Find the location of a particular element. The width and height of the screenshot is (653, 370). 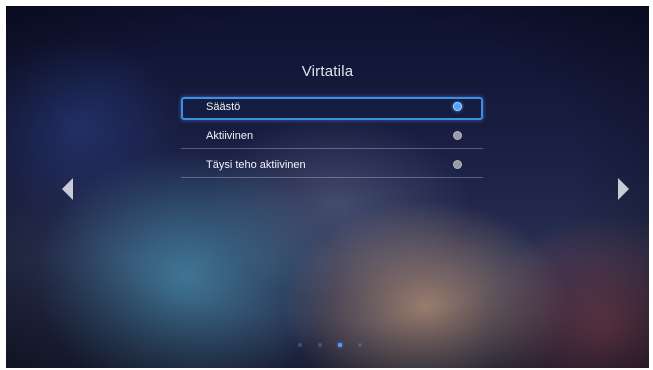

menu-item-label: Säästö is located at coordinates (223, 107).